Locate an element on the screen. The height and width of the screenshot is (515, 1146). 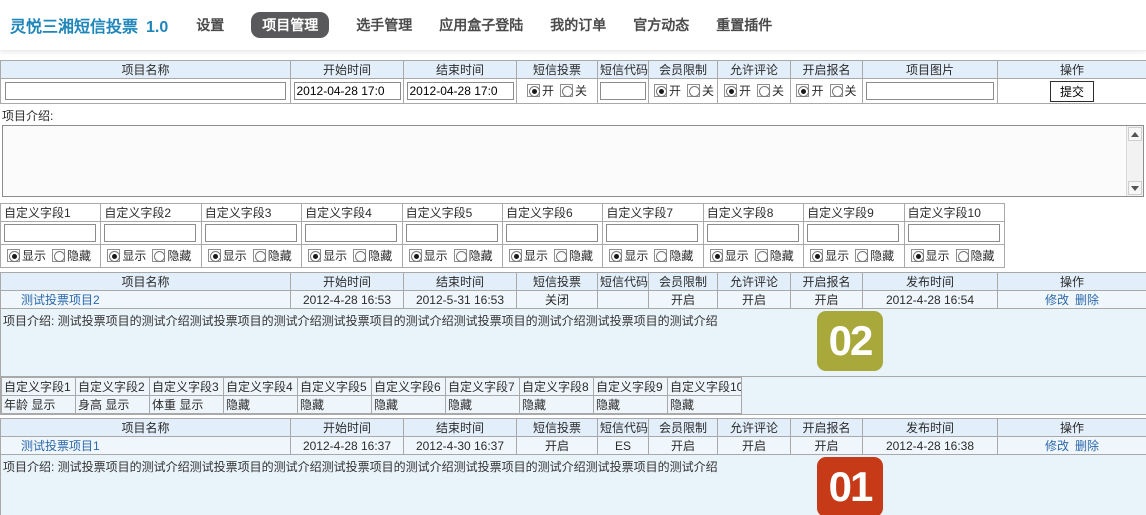
allow-comment-off-radio: 关 is located at coordinates (770, 90).